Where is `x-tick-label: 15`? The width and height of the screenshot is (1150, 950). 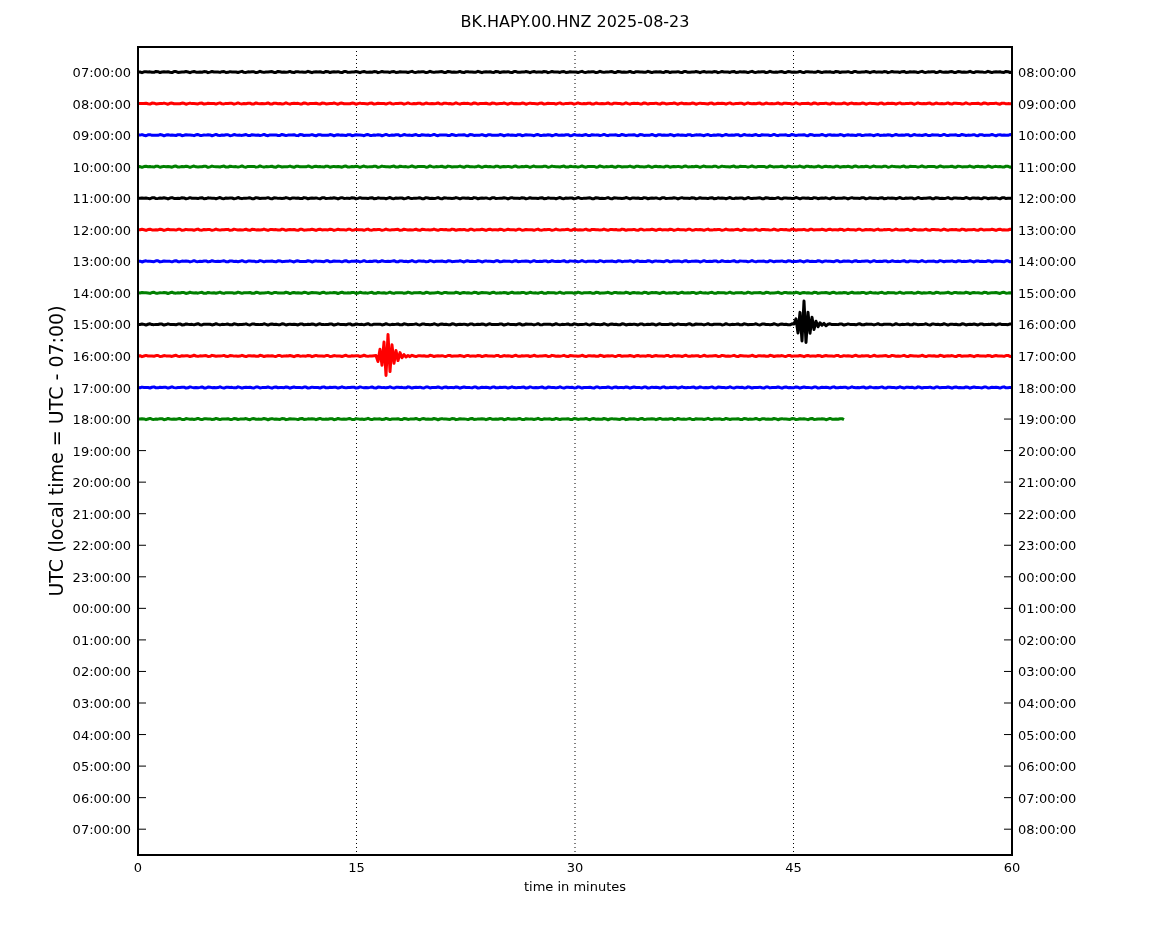
x-tick-label: 15 is located at coordinates (356, 867).